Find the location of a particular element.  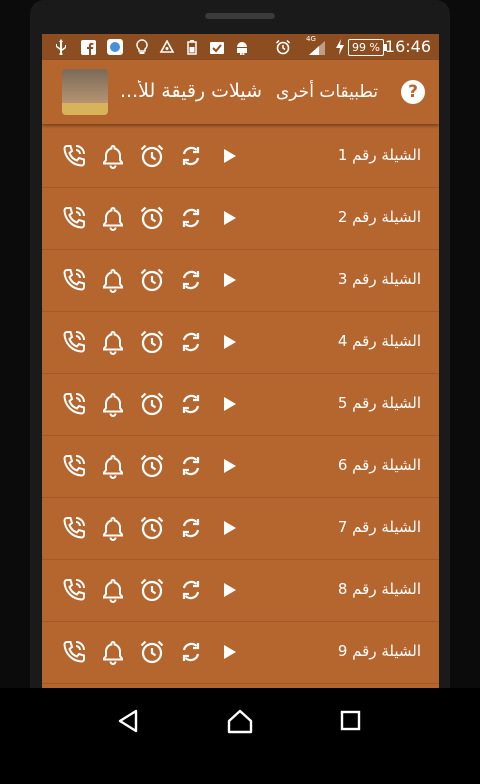

network-type: 4G is located at coordinates (311, 39).